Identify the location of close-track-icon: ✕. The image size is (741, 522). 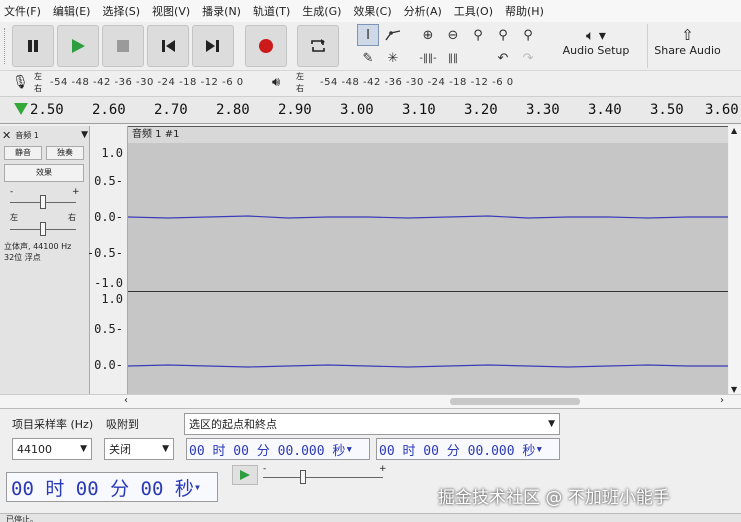
(6, 135).